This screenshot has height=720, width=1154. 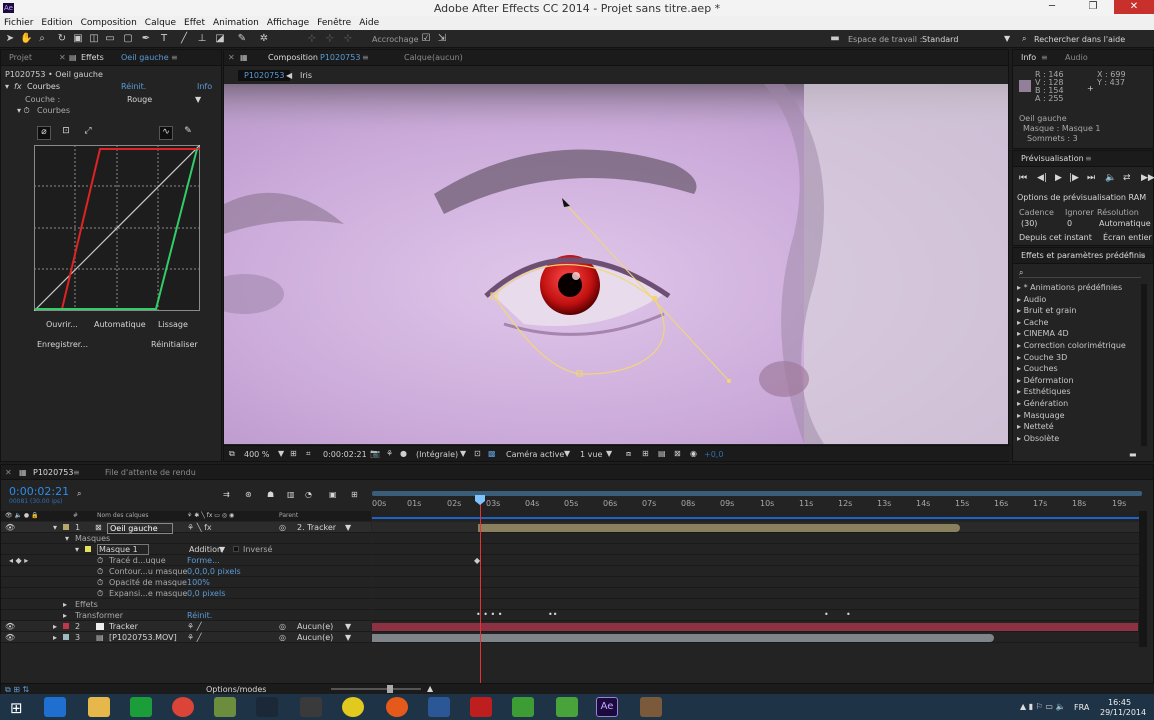 What do you see at coordinates (651, 707) in the screenshot?
I see `ae-script-icon` at bounding box center [651, 707].